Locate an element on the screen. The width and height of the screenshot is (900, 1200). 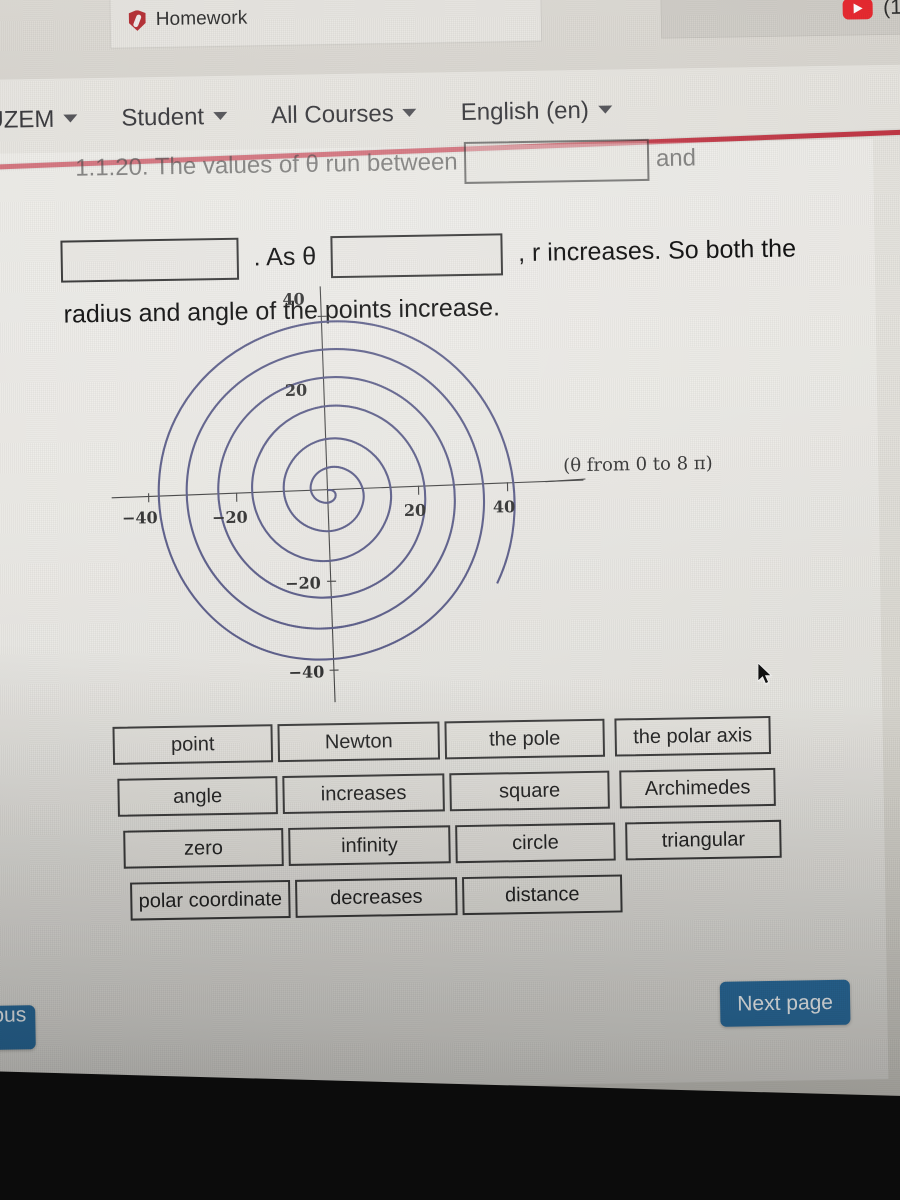
option-tile-label: the polar axis is located at coordinates (693, 735).